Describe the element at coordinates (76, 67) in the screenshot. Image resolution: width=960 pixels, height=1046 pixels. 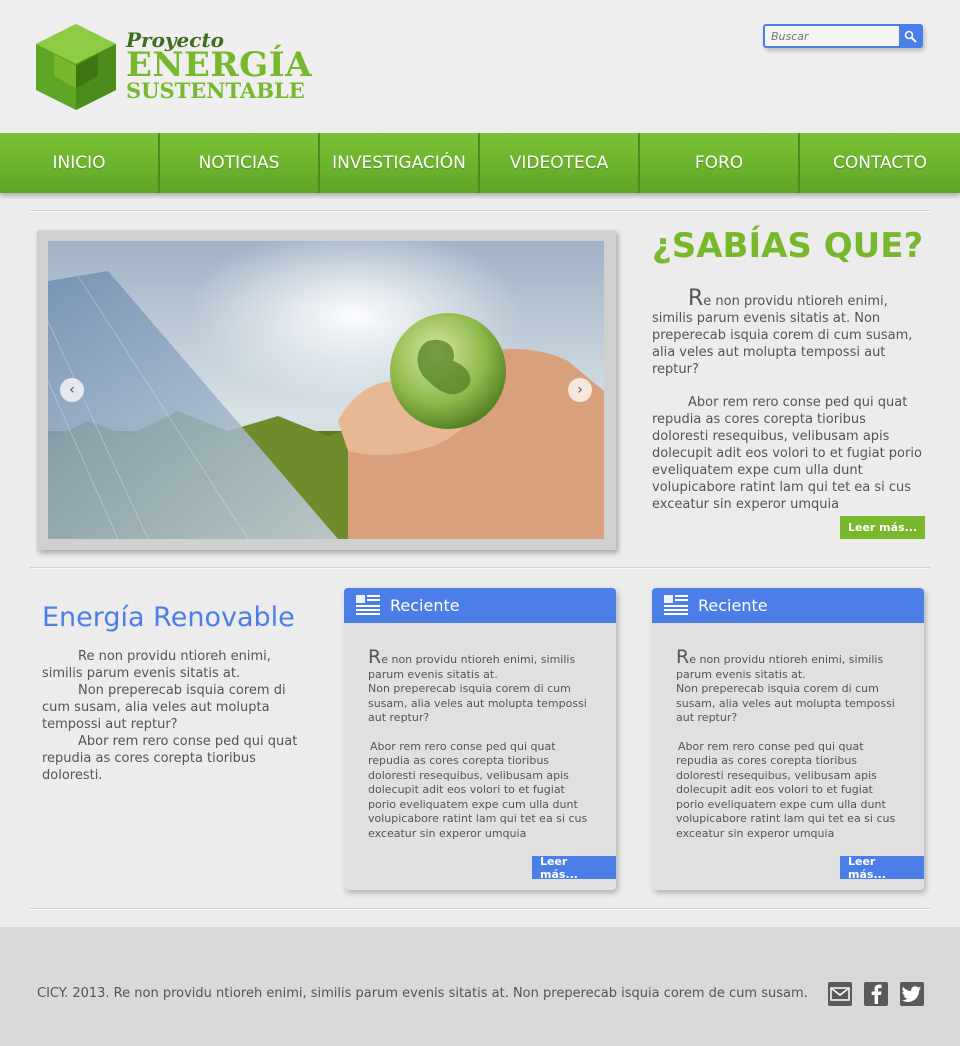
I see `logo-cube-icon` at that location.